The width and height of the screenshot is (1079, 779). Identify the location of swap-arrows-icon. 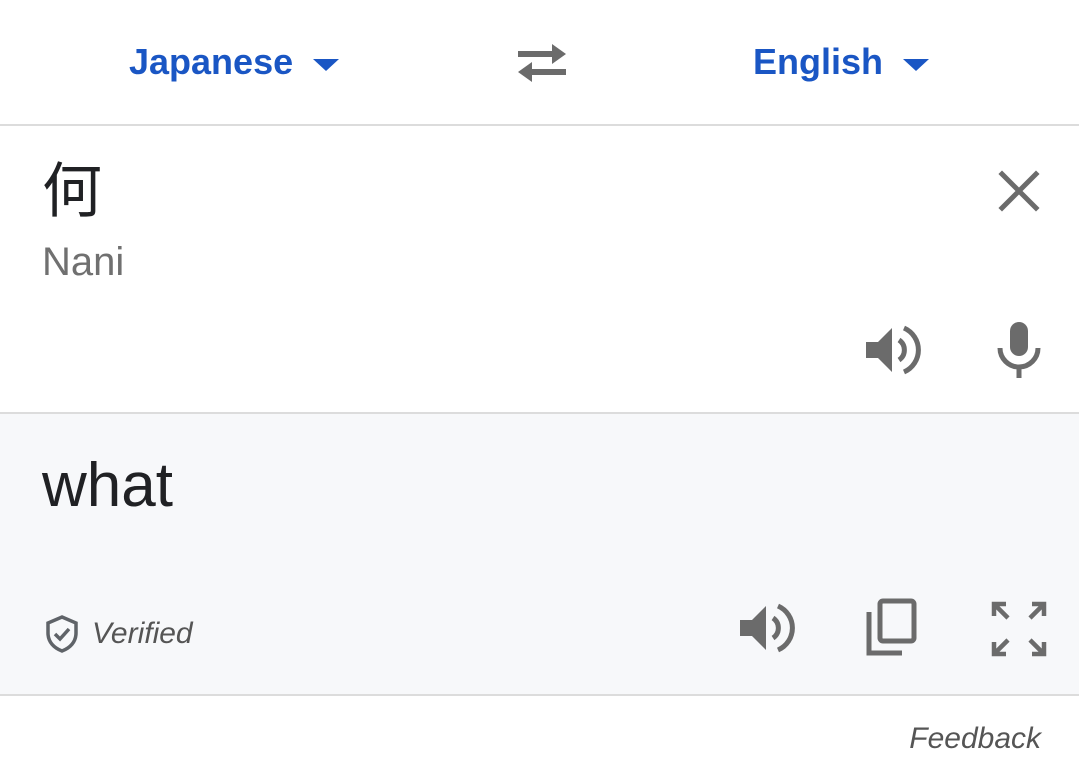
(542, 62).